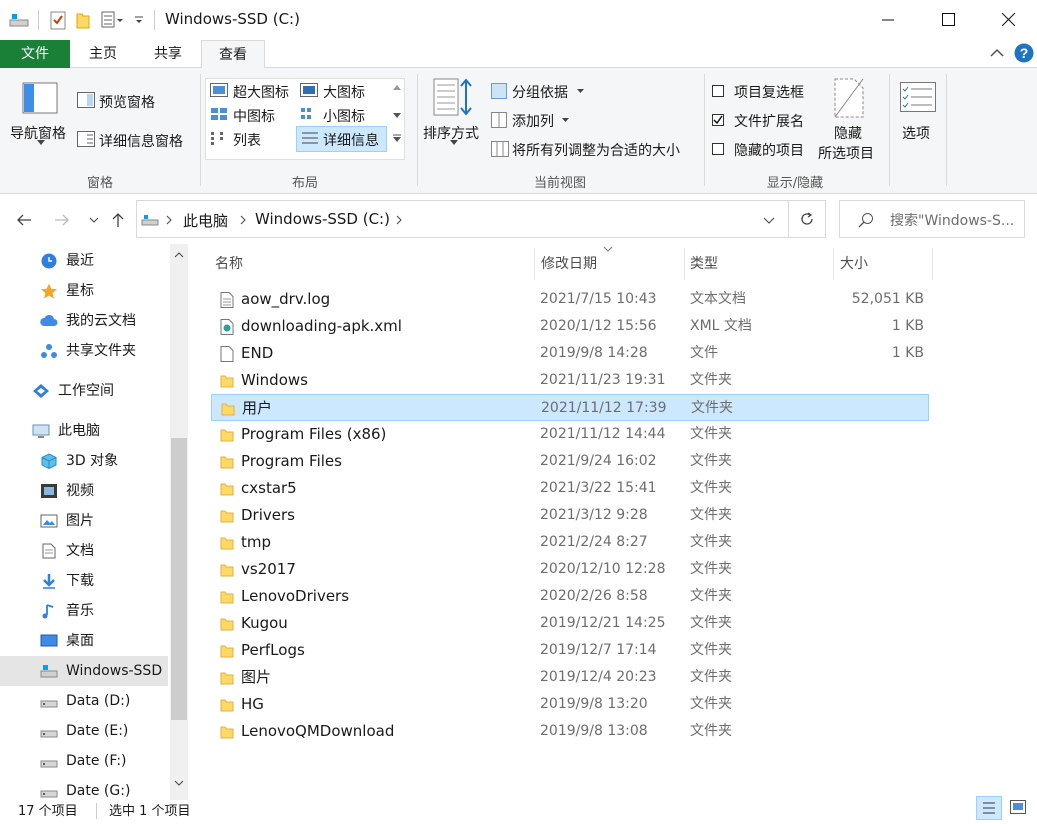 The width and height of the screenshot is (1037, 824). What do you see at coordinates (997, 53) in the screenshot?
I see `collapse-ribbon-icon` at bounding box center [997, 53].